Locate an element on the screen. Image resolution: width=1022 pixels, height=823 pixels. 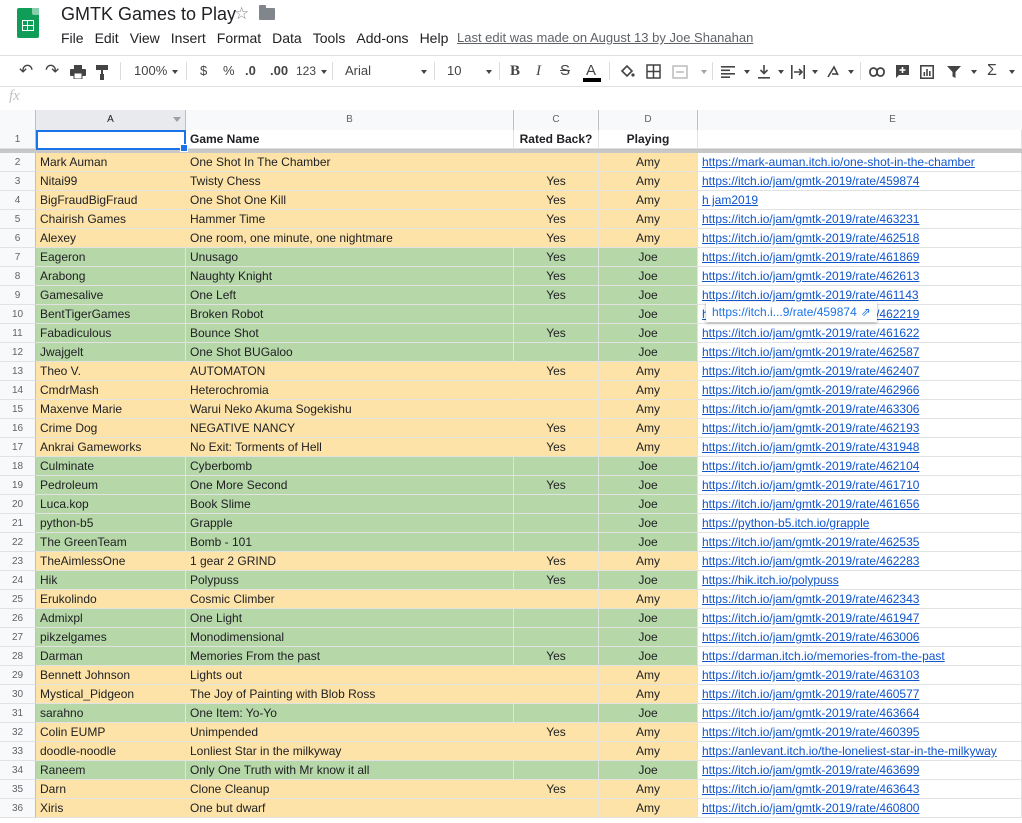
row-number: 31 is located at coordinates (18, 713).